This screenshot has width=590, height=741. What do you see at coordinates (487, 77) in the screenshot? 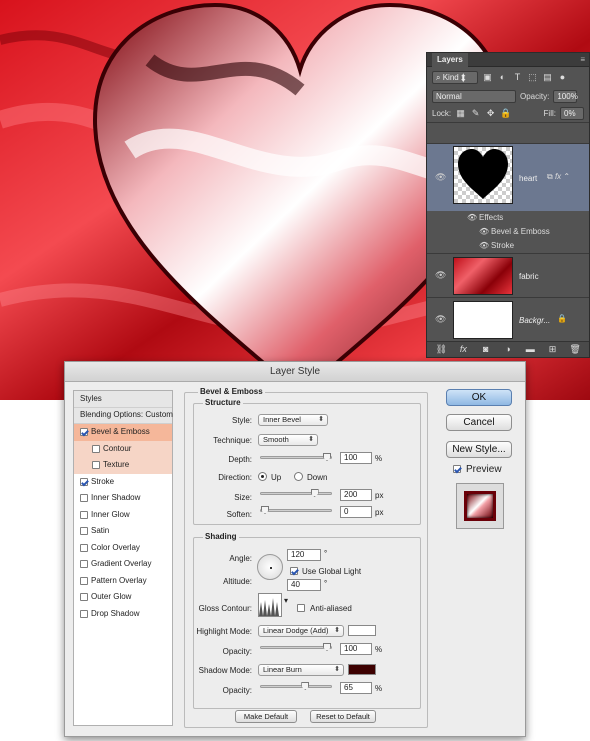
I see `pixel-filter-icon: ▣` at bounding box center [487, 77].